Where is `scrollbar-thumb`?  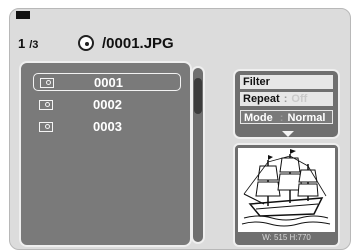
scrollbar-thumb is located at coordinates (198, 96).